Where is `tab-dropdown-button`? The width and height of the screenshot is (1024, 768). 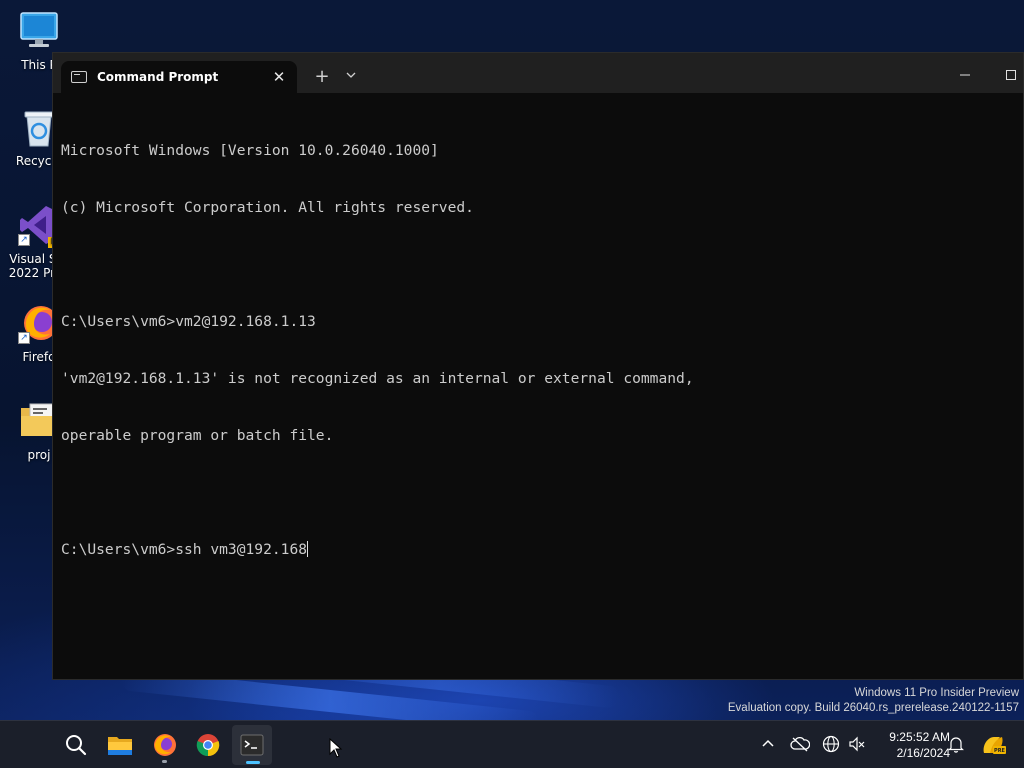
tab-dropdown-button is located at coordinates (351, 75).